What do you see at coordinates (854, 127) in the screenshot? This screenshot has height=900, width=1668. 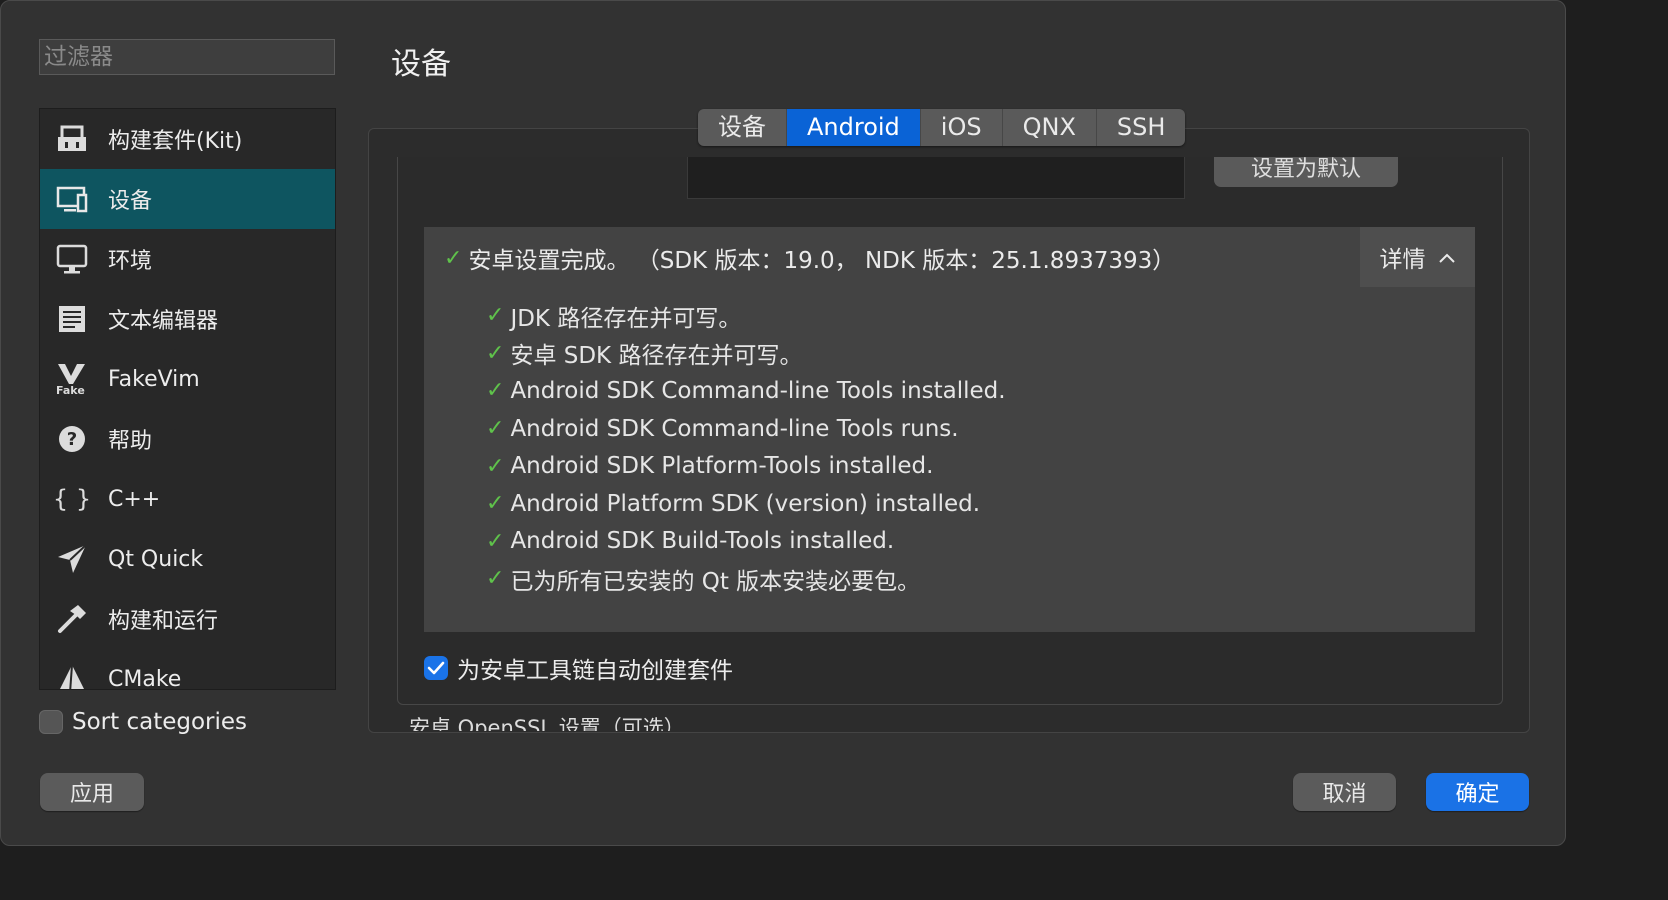 I see `tab-android: Android` at bounding box center [854, 127].